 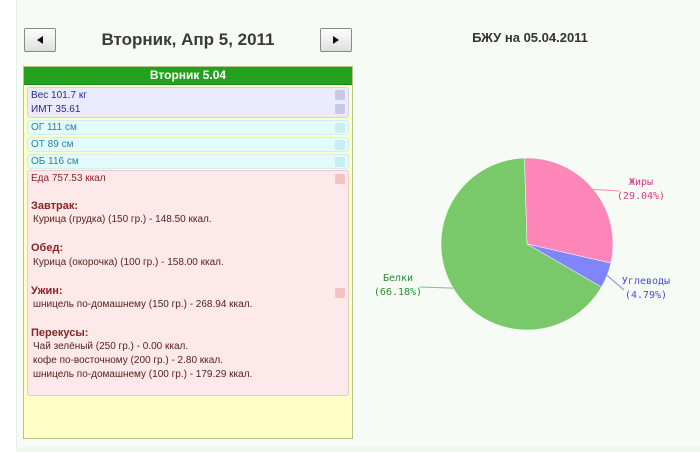 I want to click on pie-label-percent: (4.79%), so click(x=646, y=295).